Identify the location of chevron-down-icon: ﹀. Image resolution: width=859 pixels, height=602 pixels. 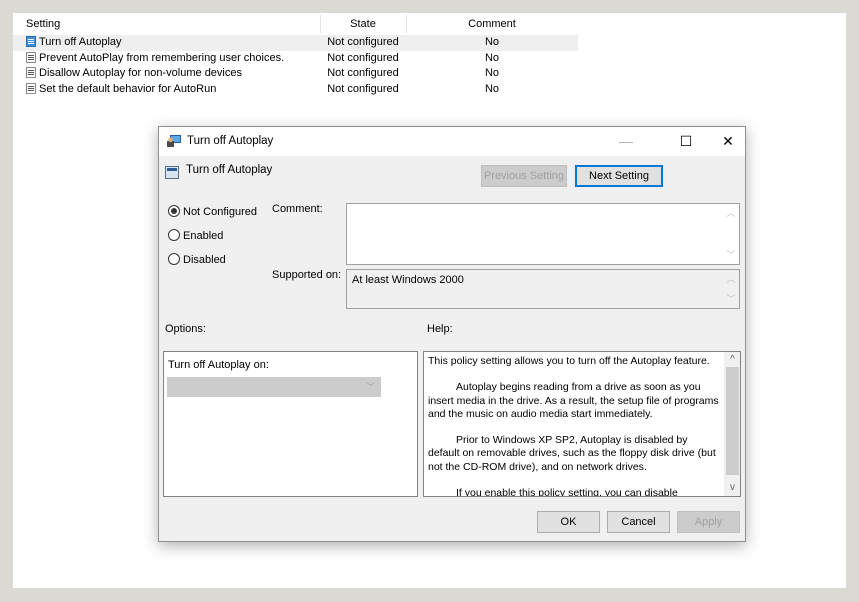
(370, 387).